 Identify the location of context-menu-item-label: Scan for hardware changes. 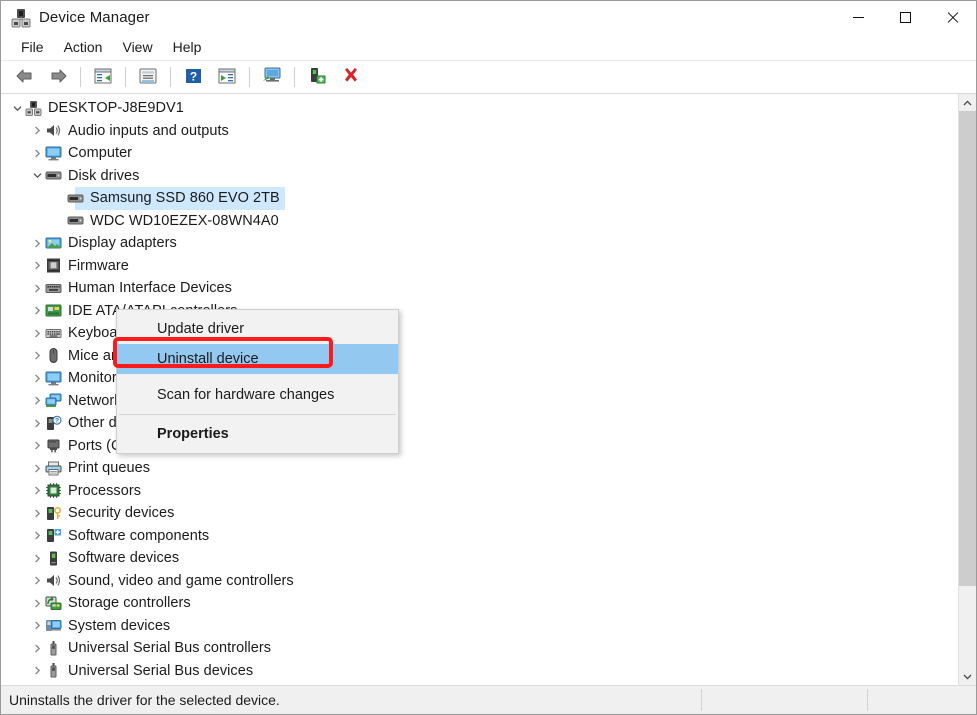
(246, 395).